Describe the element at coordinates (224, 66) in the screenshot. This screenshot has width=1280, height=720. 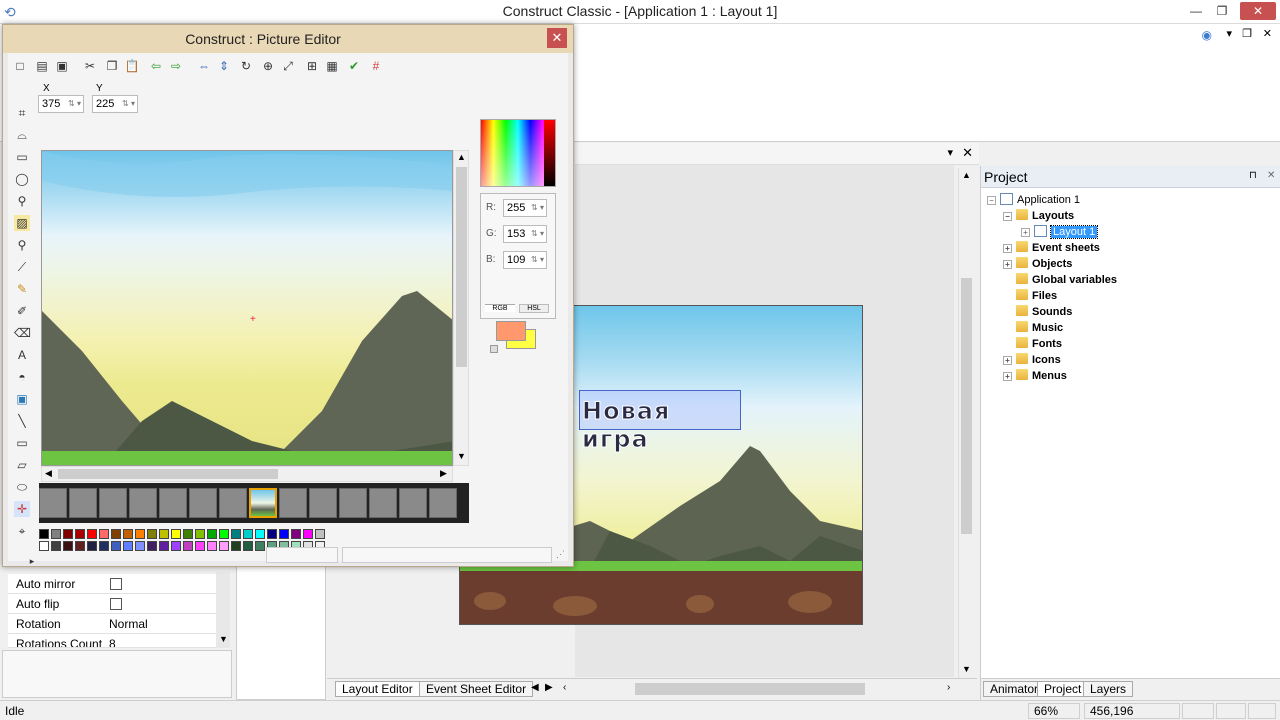
I see `flip-vertical-icon: ⇕` at that location.